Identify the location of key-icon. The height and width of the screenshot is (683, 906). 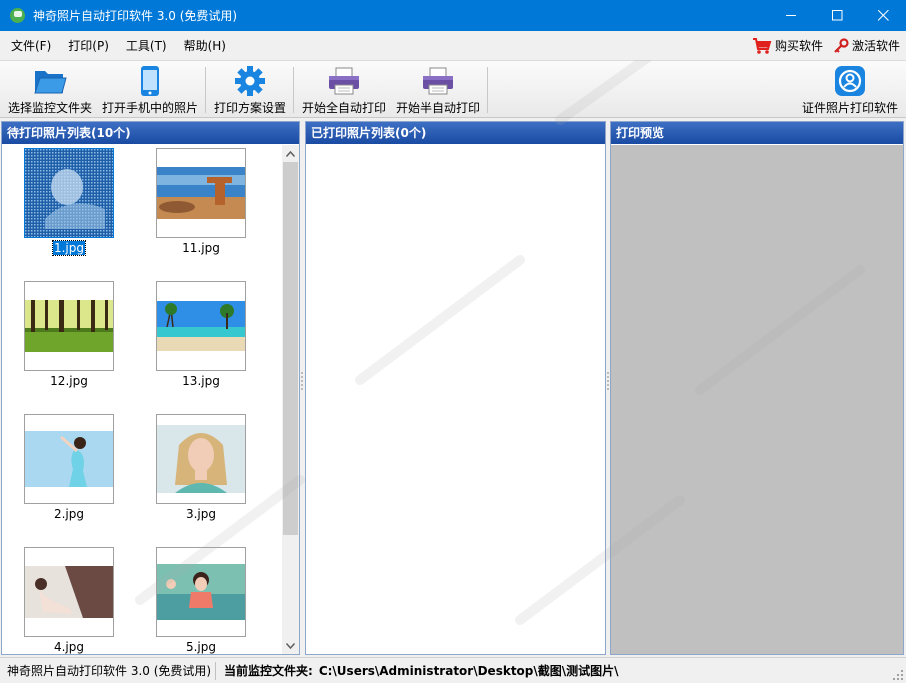
(841, 45).